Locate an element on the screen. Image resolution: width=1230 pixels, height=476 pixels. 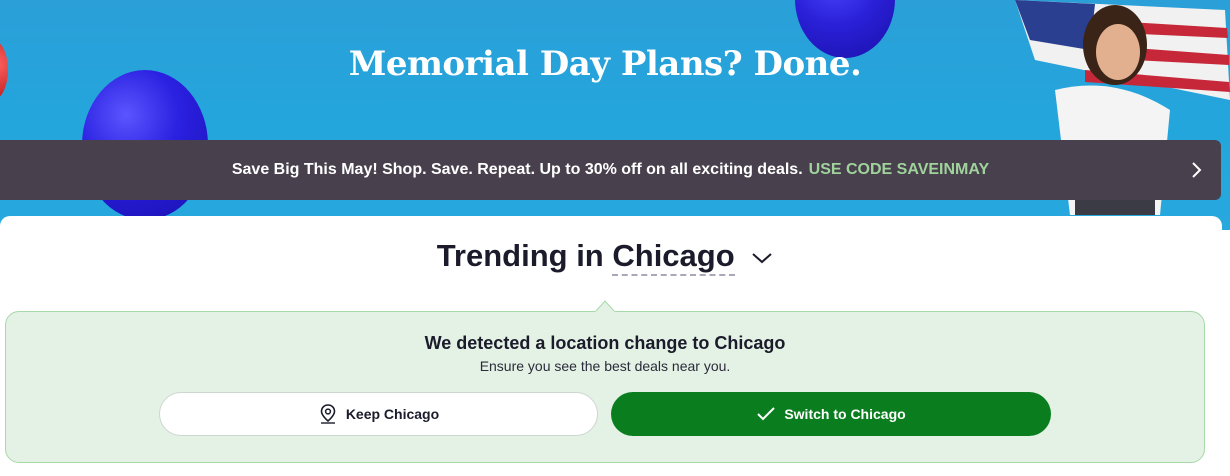
hero-title: Memorial Day Plans? Done. is located at coordinates (605, 64).